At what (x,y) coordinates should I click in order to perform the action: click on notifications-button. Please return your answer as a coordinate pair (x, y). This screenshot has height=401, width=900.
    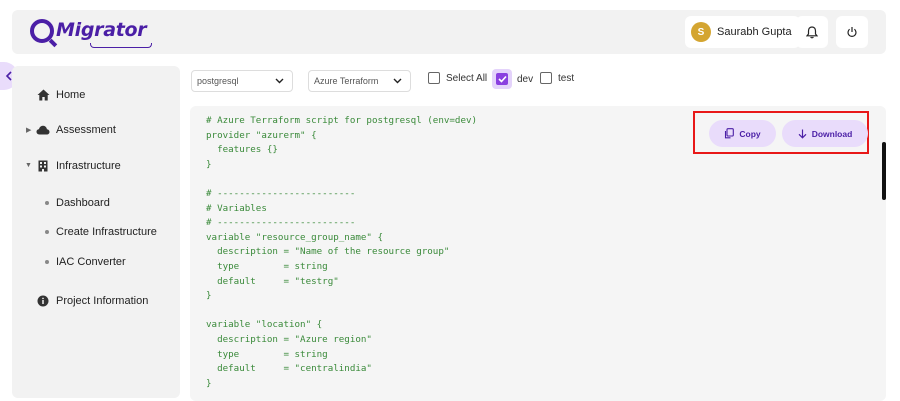
    Looking at the image, I should click on (812, 32).